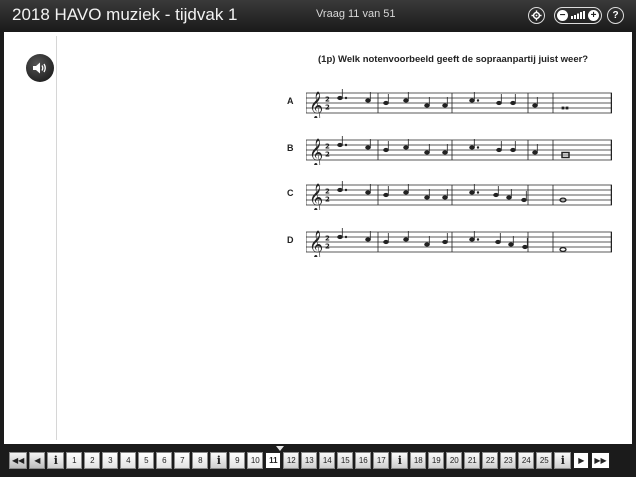 This screenshot has width=636, height=477. I want to click on gear-icon, so click(536, 15).